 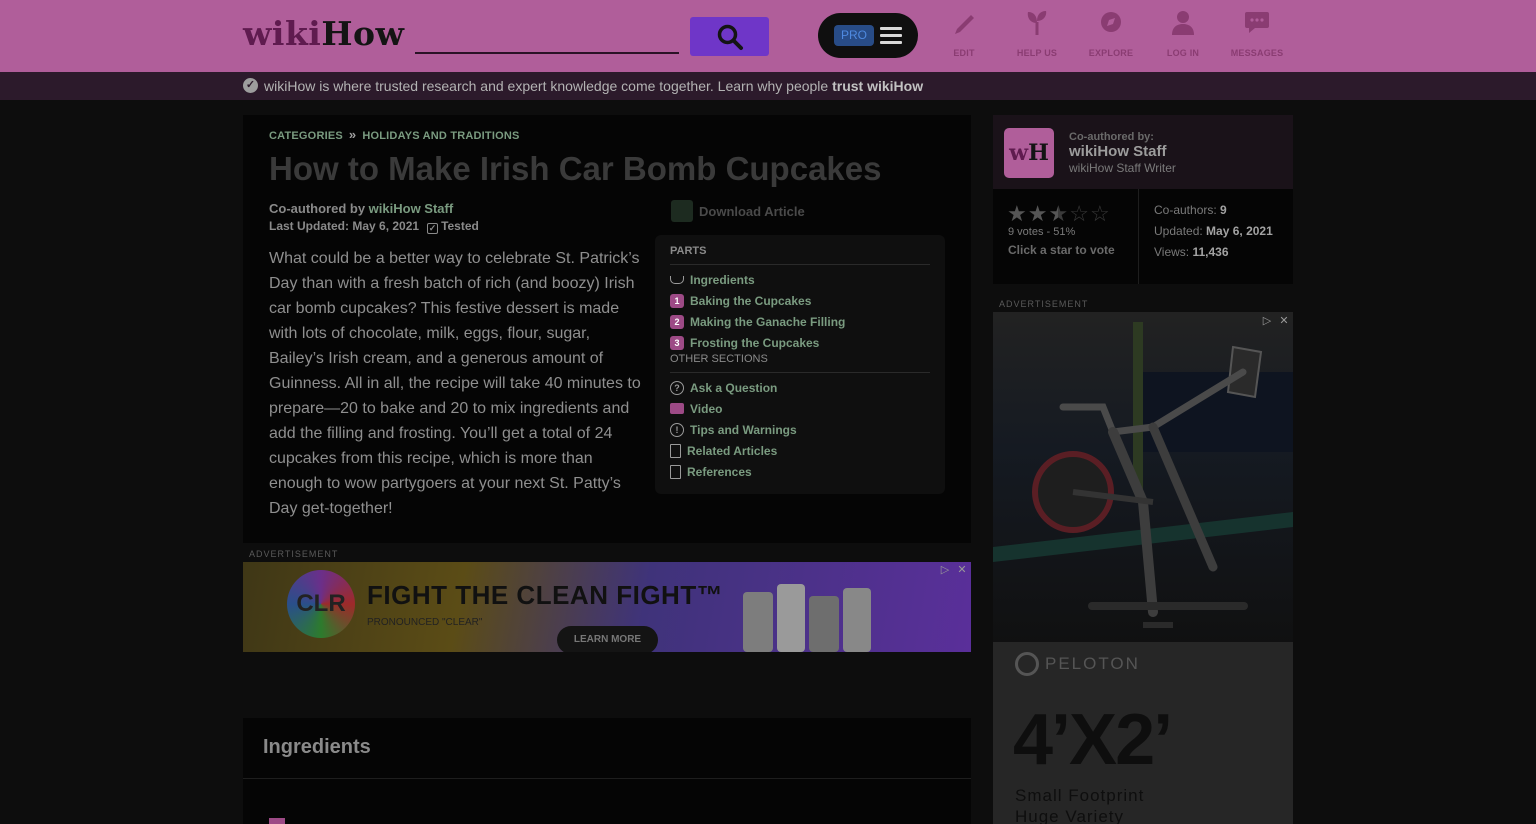 I want to click on ad-subline: PRONOUNCED "CLEAR", so click(x=425, y=622).